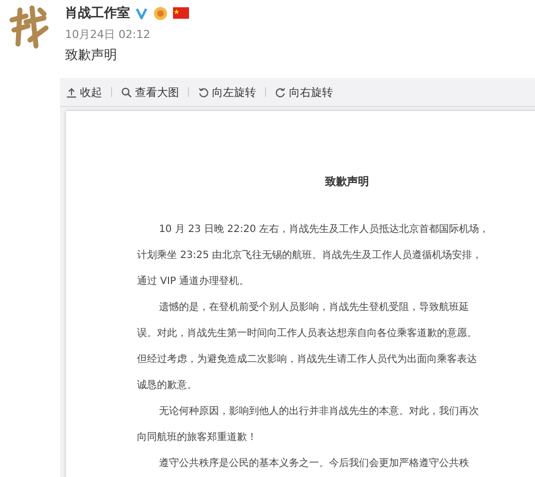 The height and width of the screenshot is (477, 535). Describe the element at coordinates (313, 463) in the screenshot. I see `document-paragraph: 遵守公共秩序是公民的基本义务之一。今后我们会更加严格遵守公共秩` at that location.